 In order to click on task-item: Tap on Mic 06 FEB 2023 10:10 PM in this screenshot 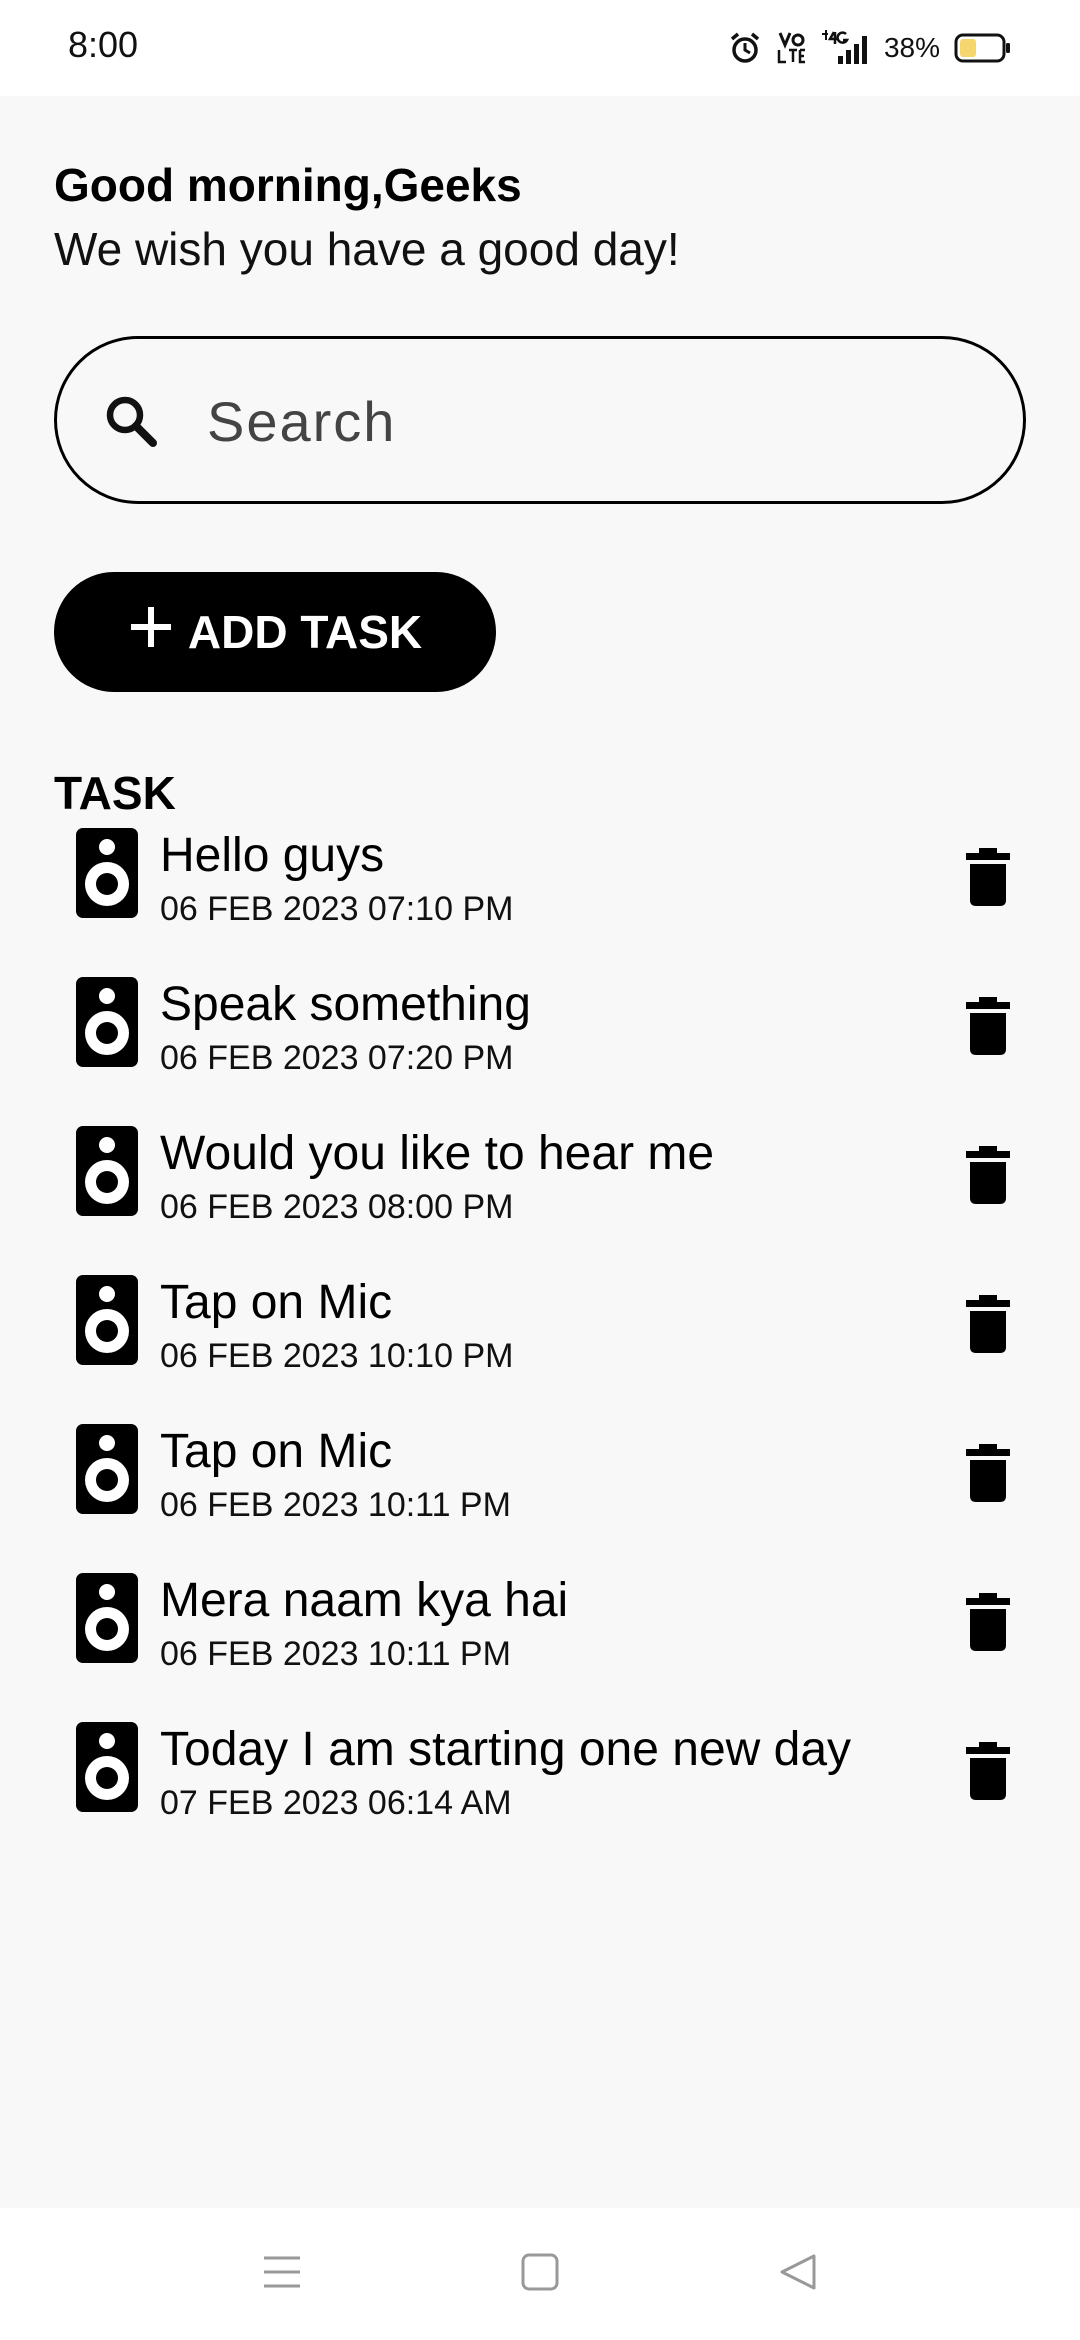, I will do `click(540, 1349)`.